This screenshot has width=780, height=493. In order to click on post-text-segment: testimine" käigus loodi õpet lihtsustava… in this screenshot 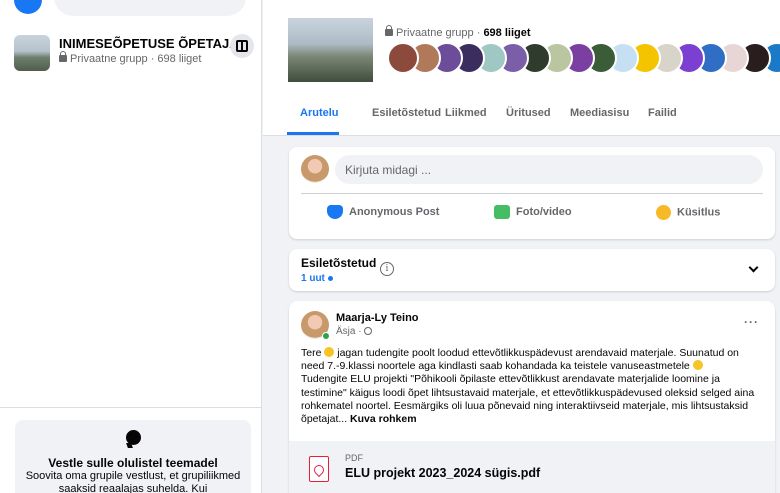, I will do `click(528, 392)`.